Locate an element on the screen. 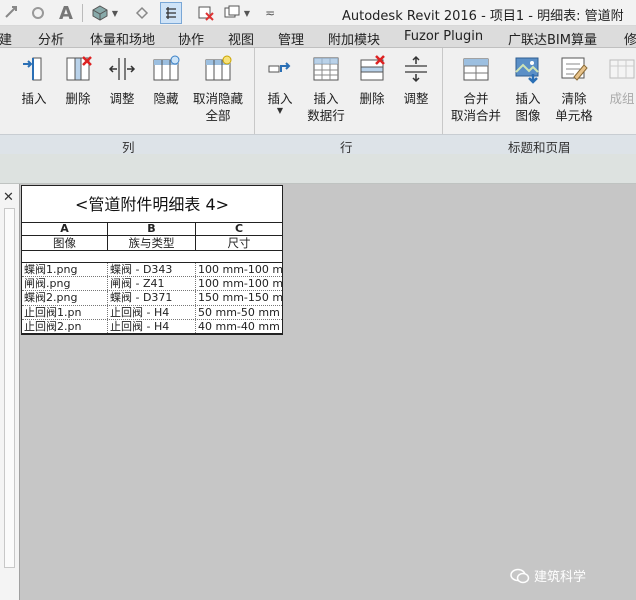  column-letter-a: A is located at coordinates (65, 229).